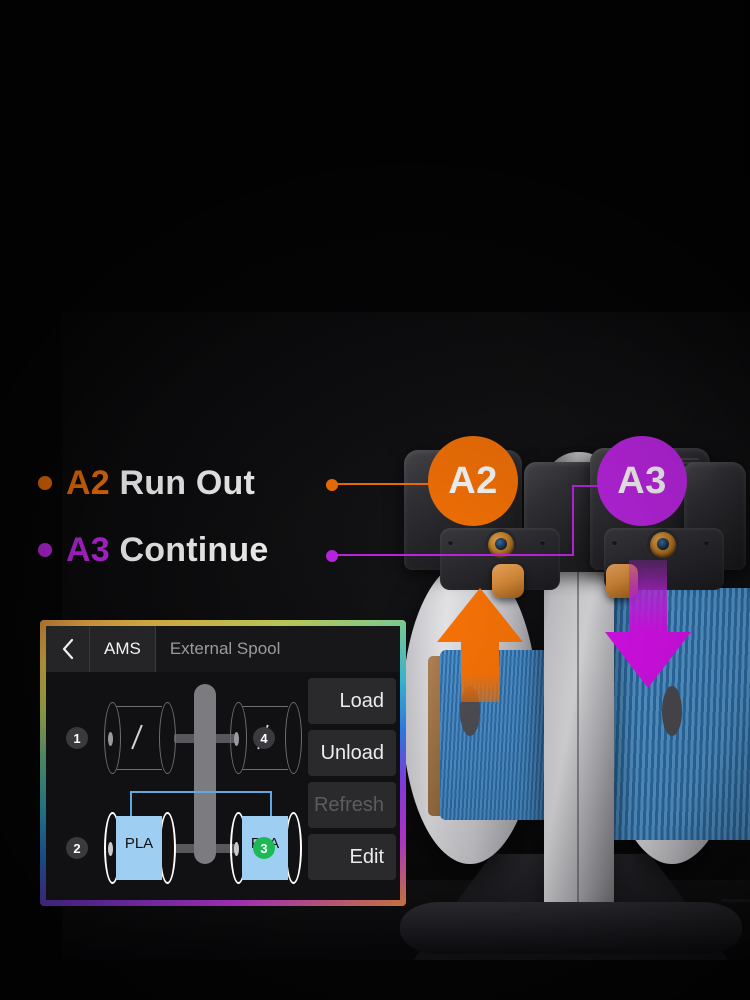  I want to click on slot-4-hub, so click(236, 739).